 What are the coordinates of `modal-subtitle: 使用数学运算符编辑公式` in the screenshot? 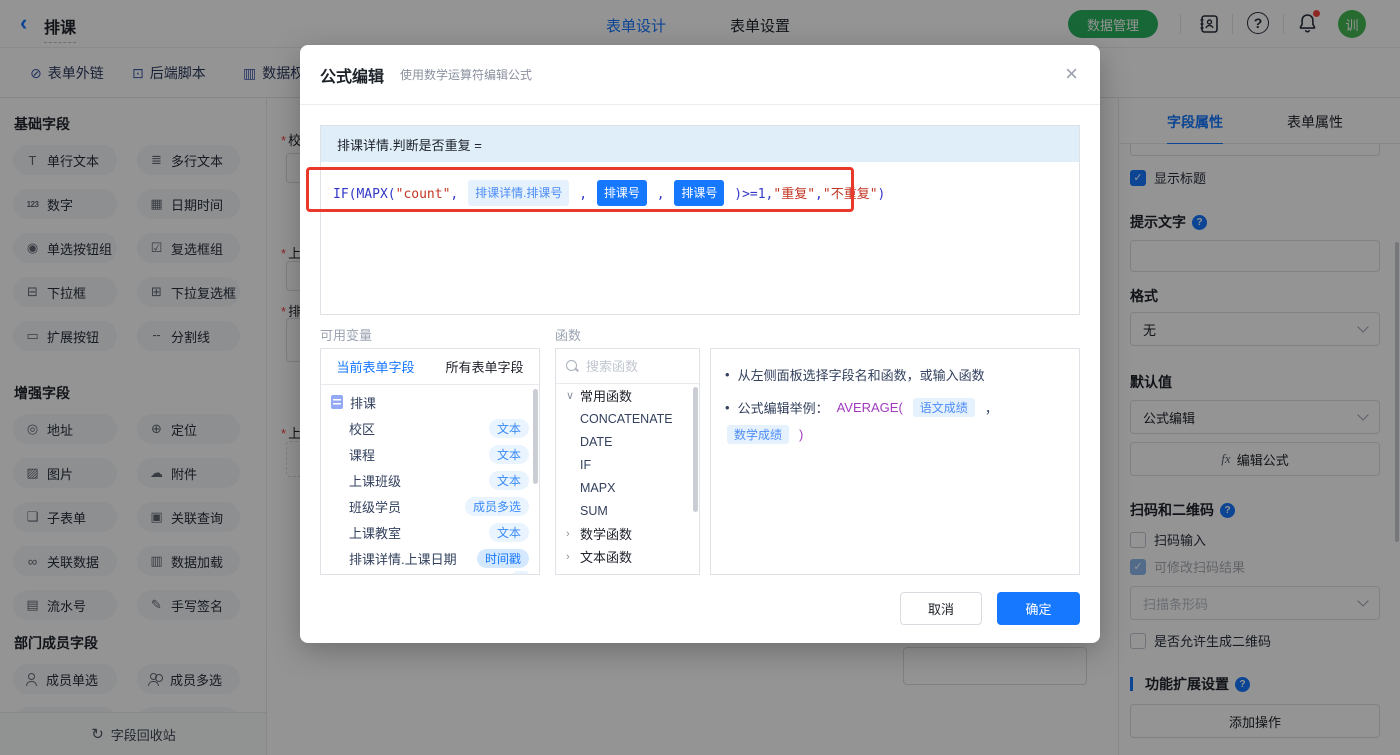 It's located at (466, 75).